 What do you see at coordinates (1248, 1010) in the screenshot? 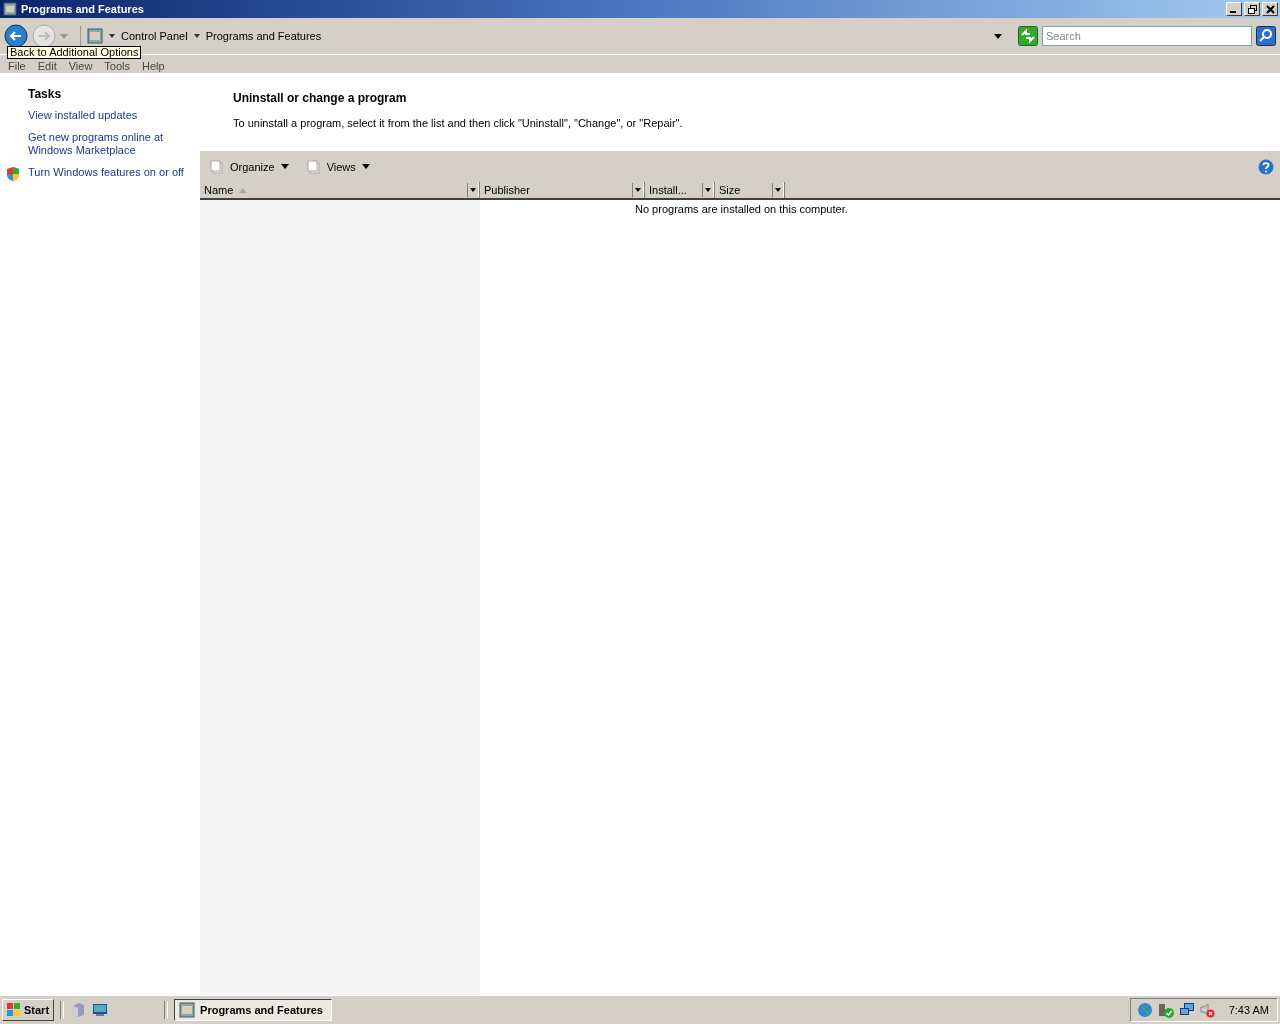
I see `clock: 7:43 AM` at bounding box center [1248, 1010].